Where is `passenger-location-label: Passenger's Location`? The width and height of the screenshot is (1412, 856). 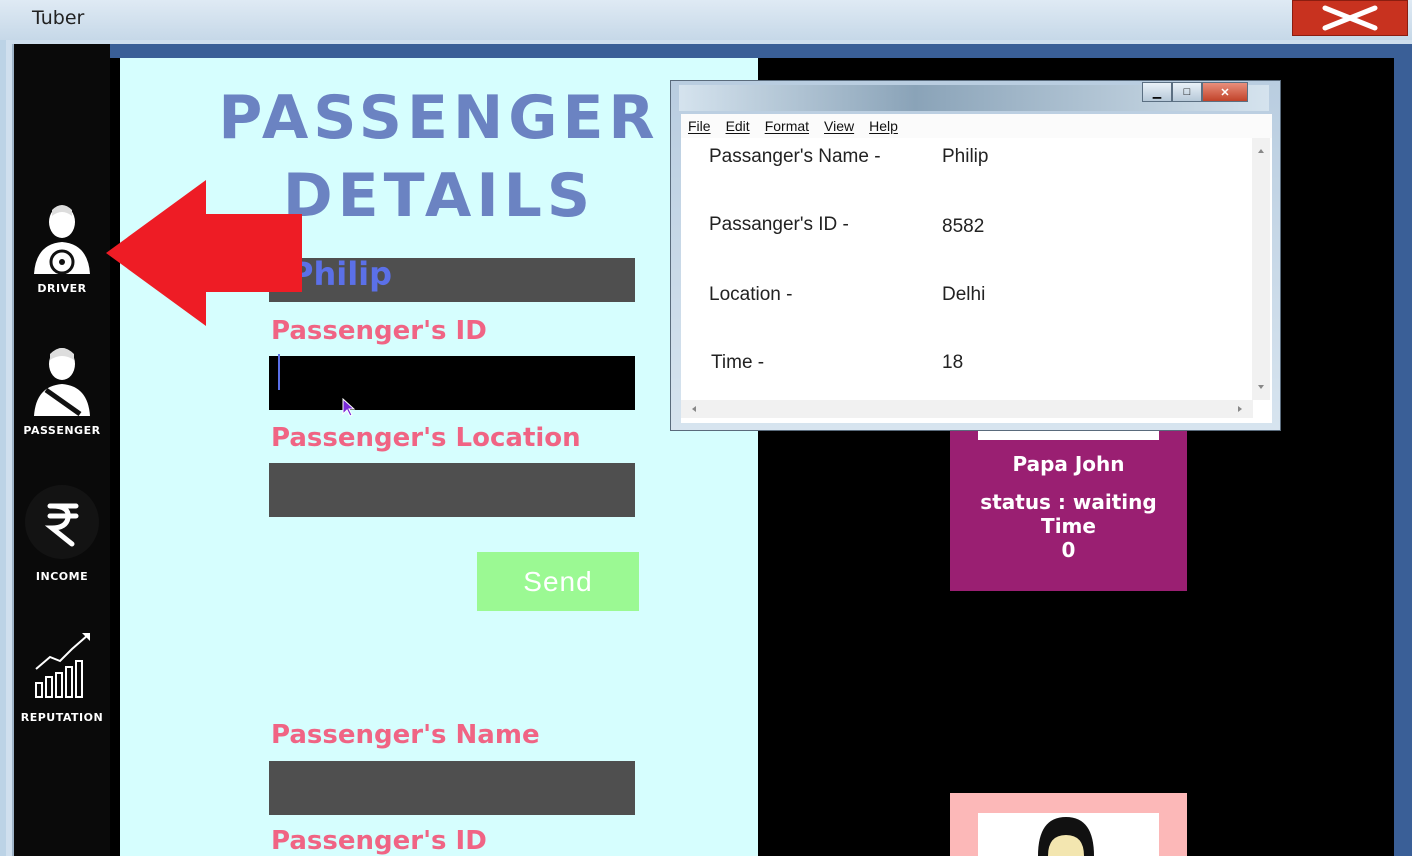
passenger-location-label: Passenger's Location is located at coordinates (426, 438).